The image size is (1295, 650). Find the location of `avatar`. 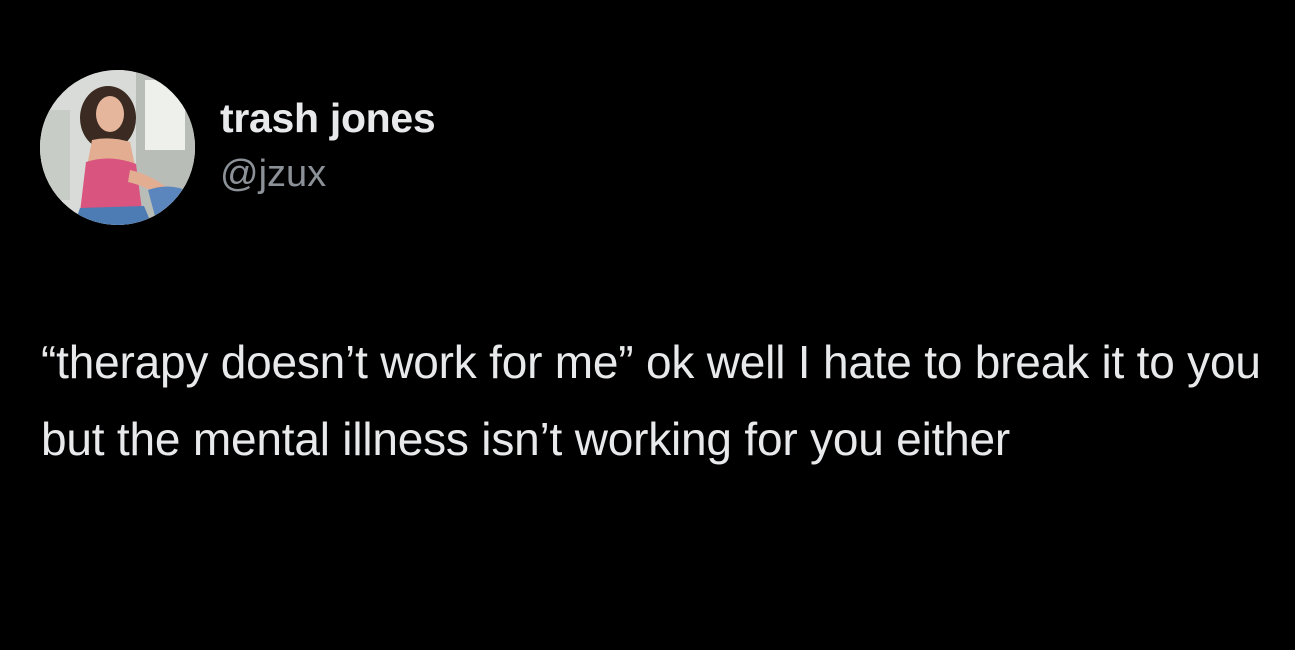

avatar is located at coordinates (117, 147).